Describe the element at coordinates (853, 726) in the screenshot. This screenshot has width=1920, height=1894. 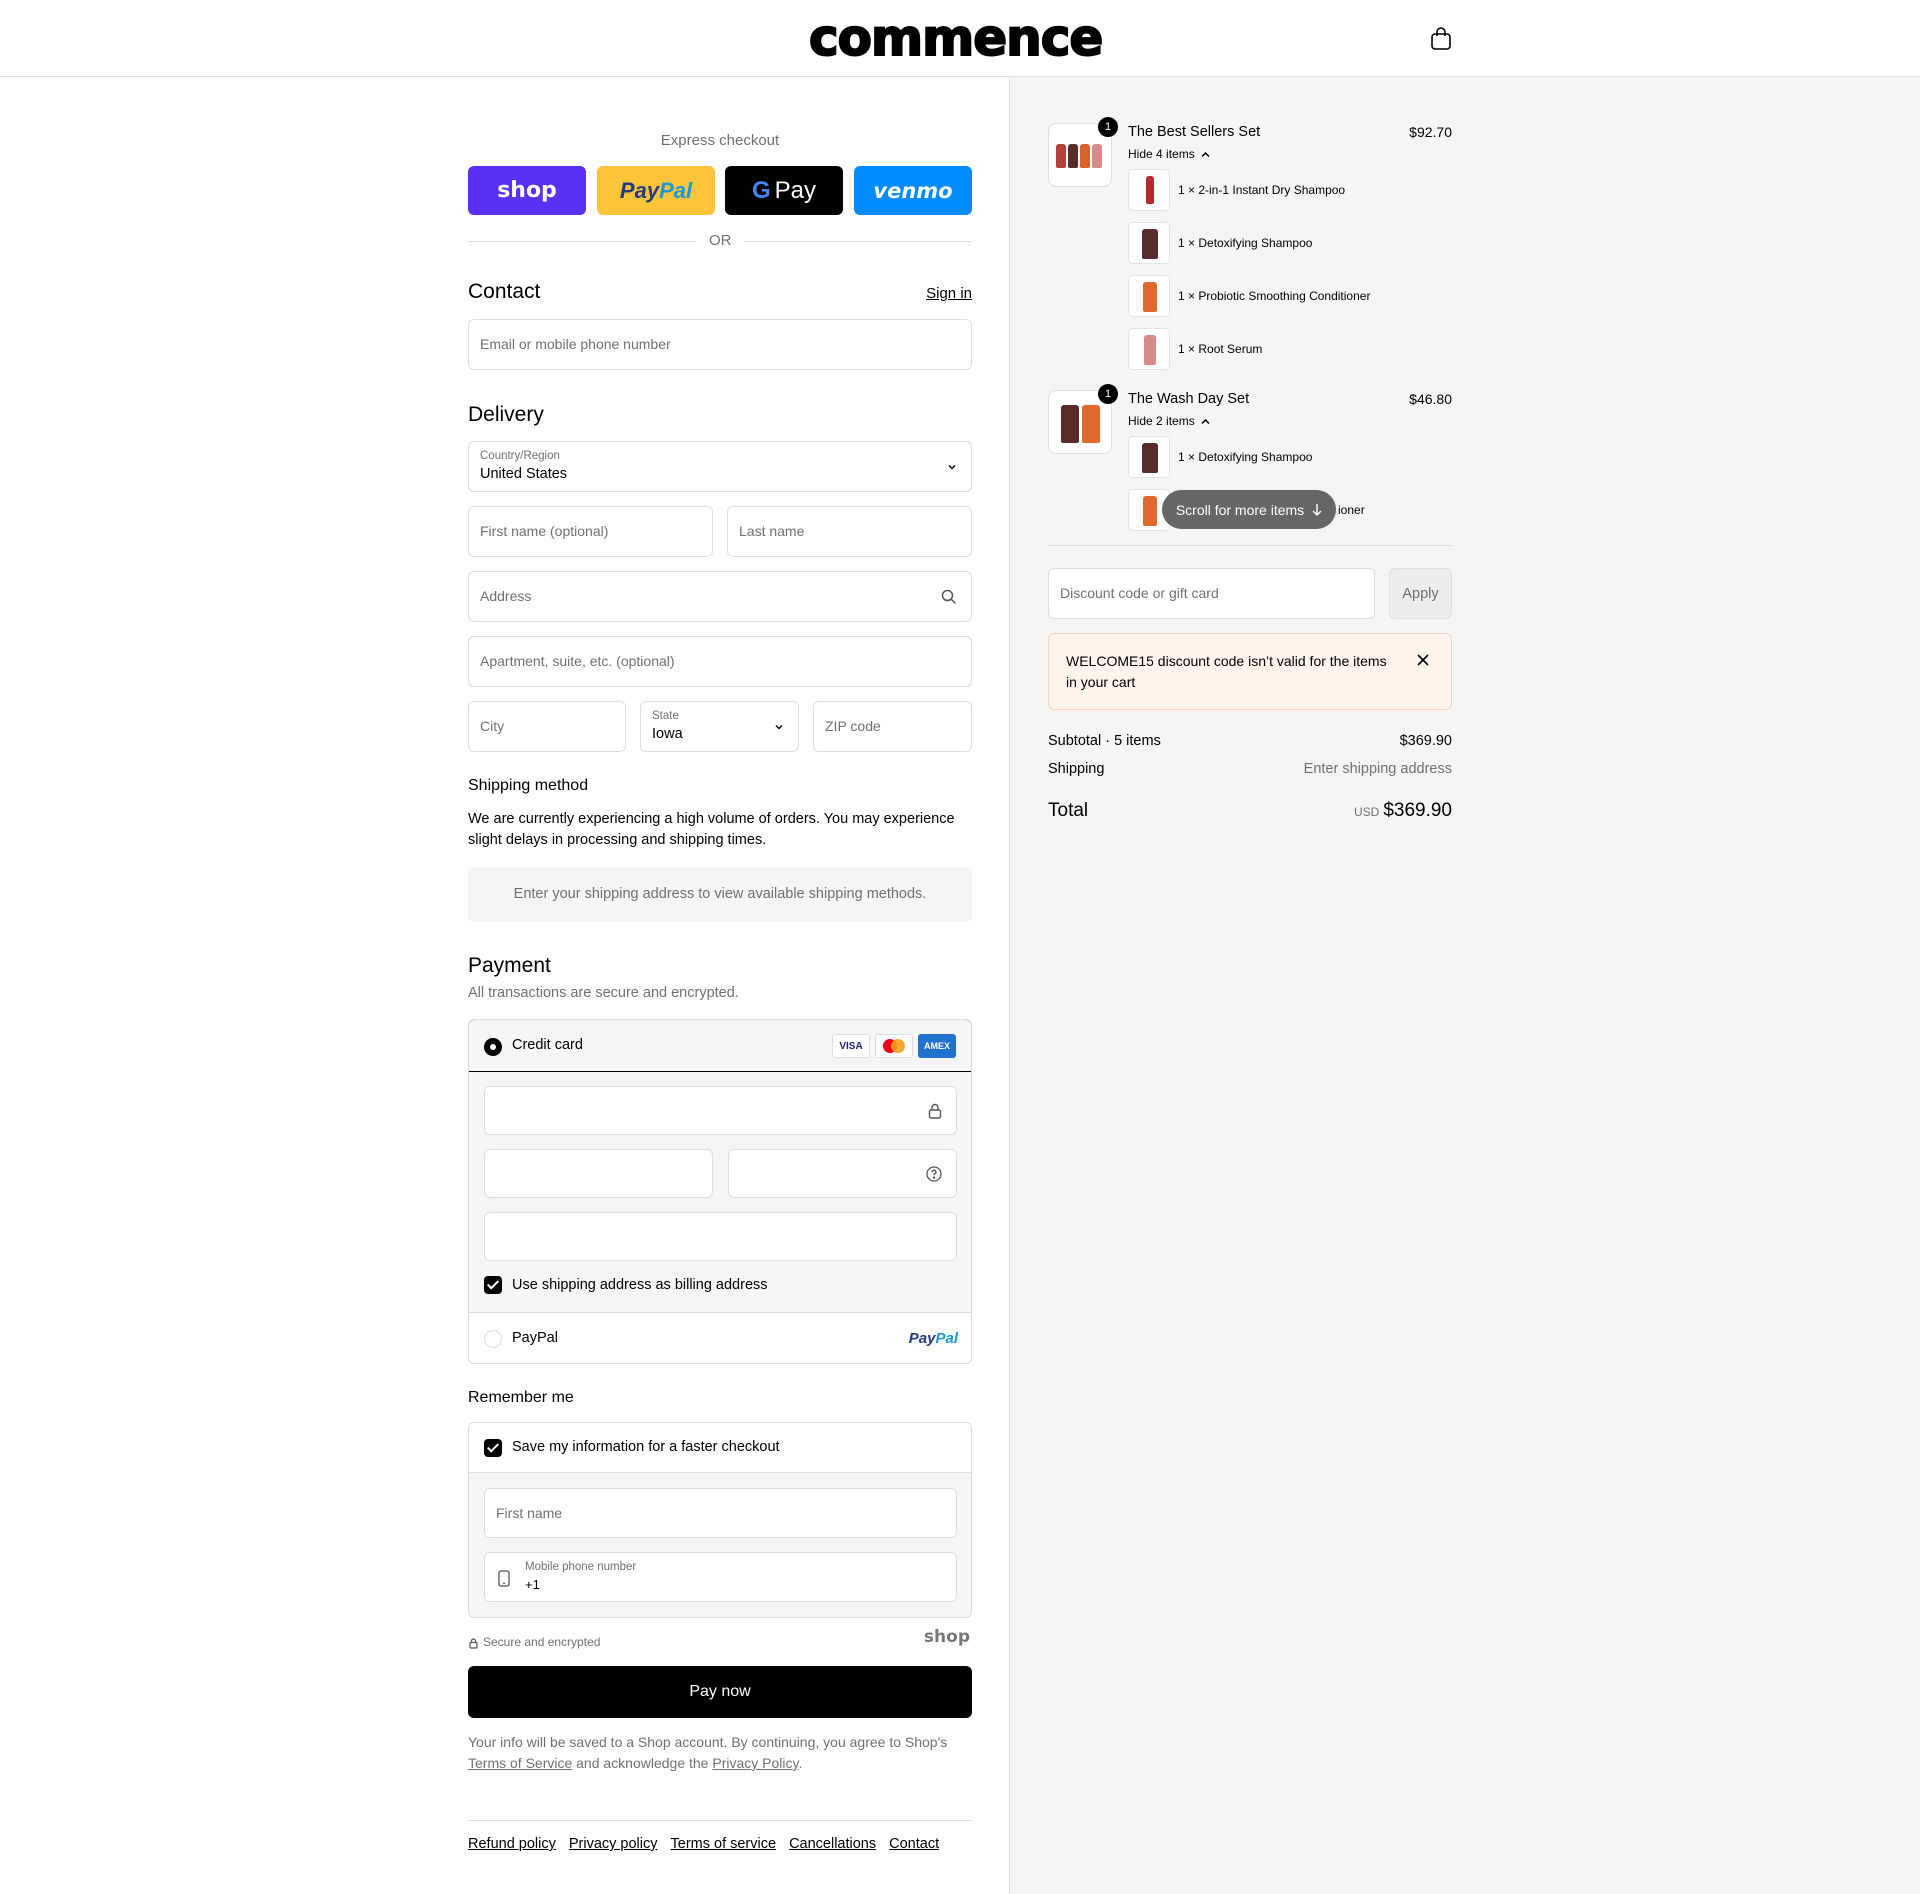
I see `zip-placeholder: ZIP code` at that location.